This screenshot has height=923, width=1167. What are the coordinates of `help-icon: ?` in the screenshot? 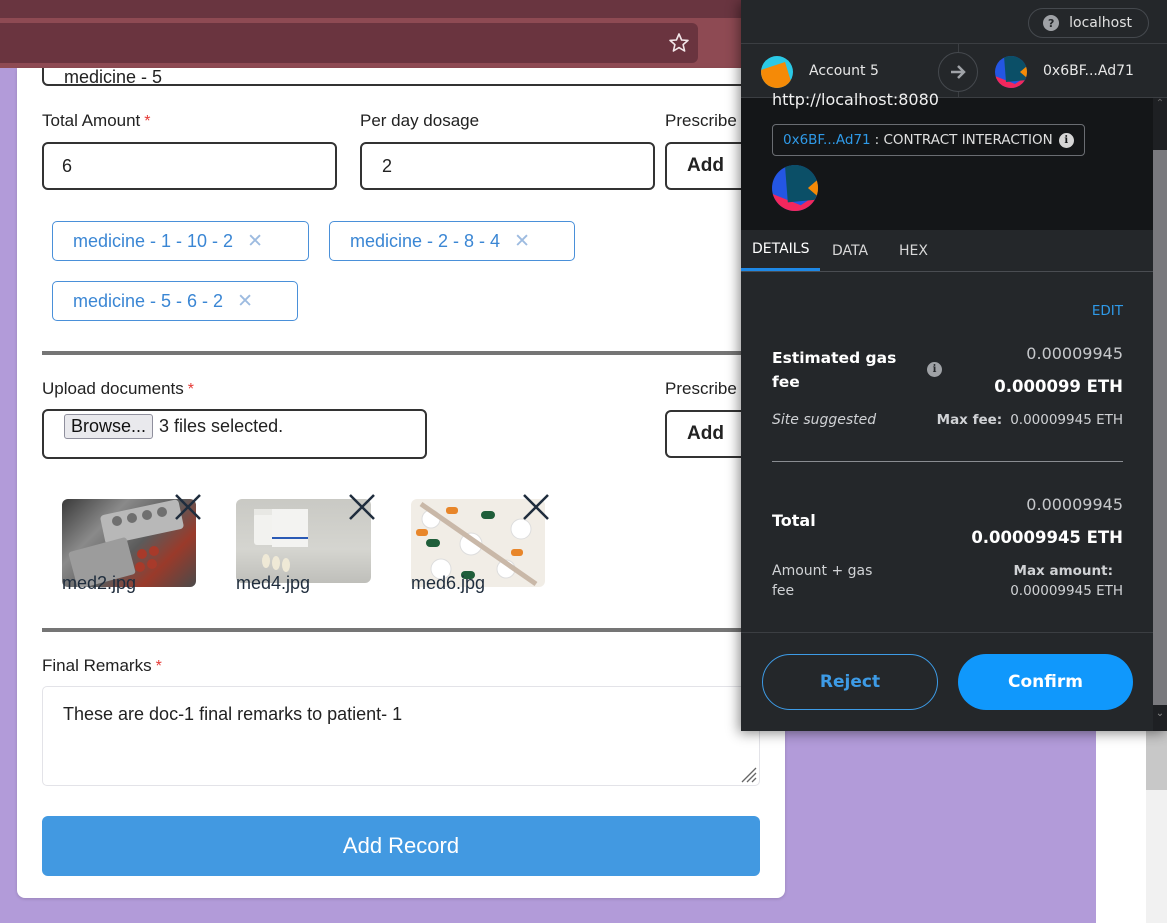 It's located at (1051, 23).